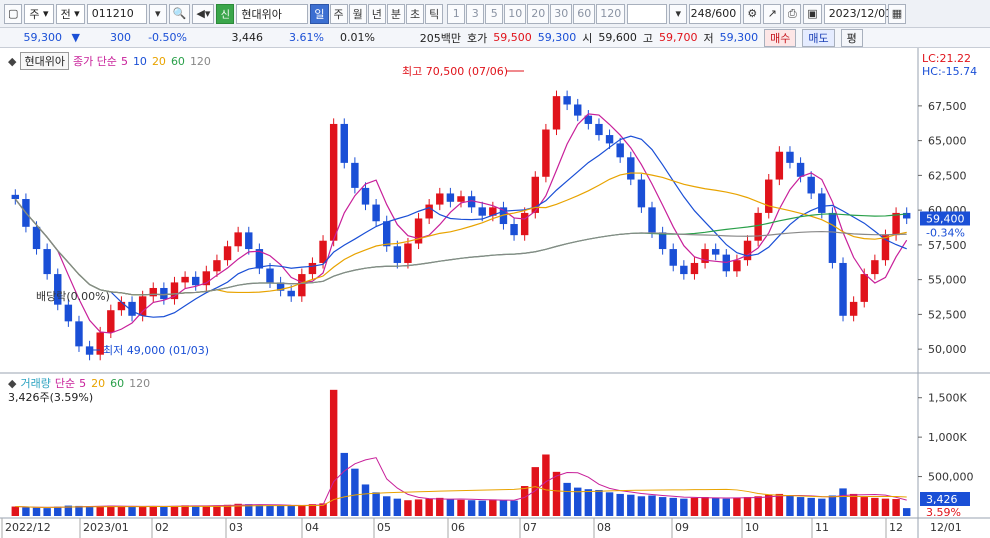 This screenshot has width=990, height=538. Describe the element at coordinates (140, 61) in the screenshot. I see `legend-ma-item: 10` at that location.